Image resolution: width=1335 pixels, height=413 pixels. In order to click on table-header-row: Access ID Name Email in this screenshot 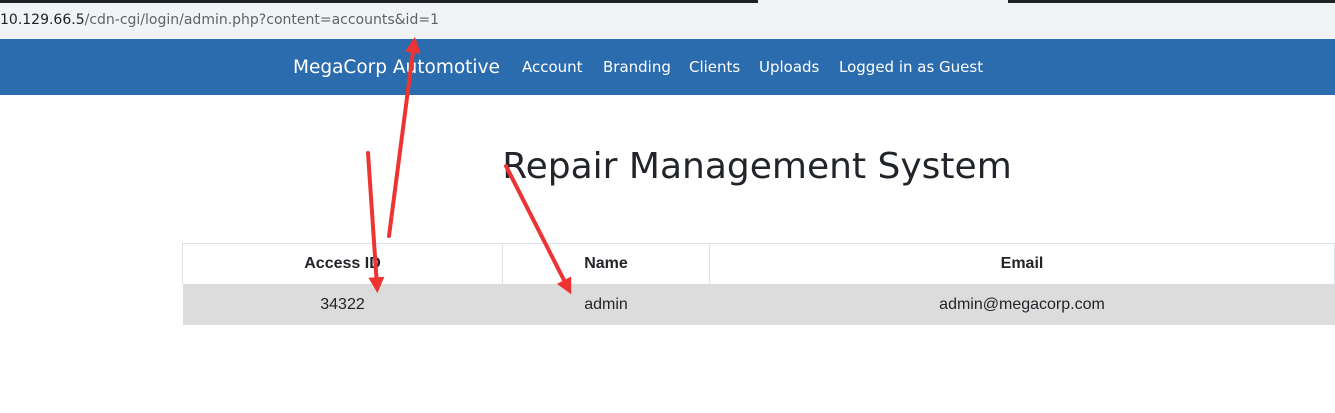, I will do `click(758, 263)`.